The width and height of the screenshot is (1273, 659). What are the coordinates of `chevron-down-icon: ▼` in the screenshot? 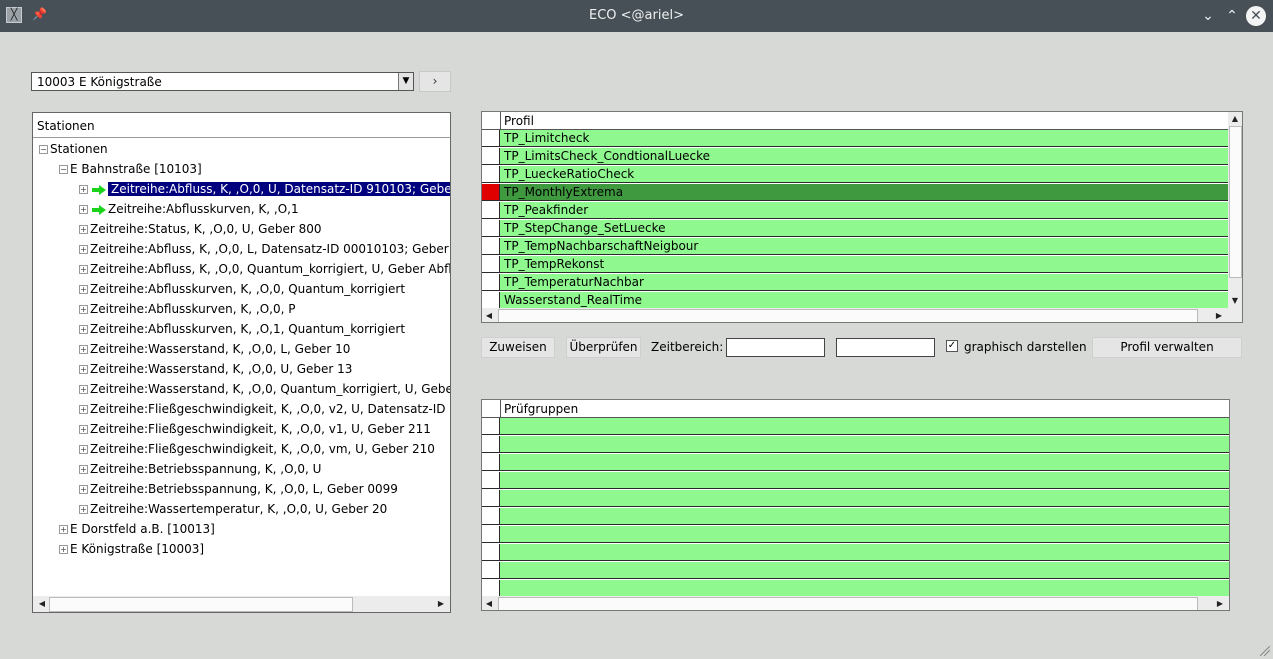 It's located at (405, 81).